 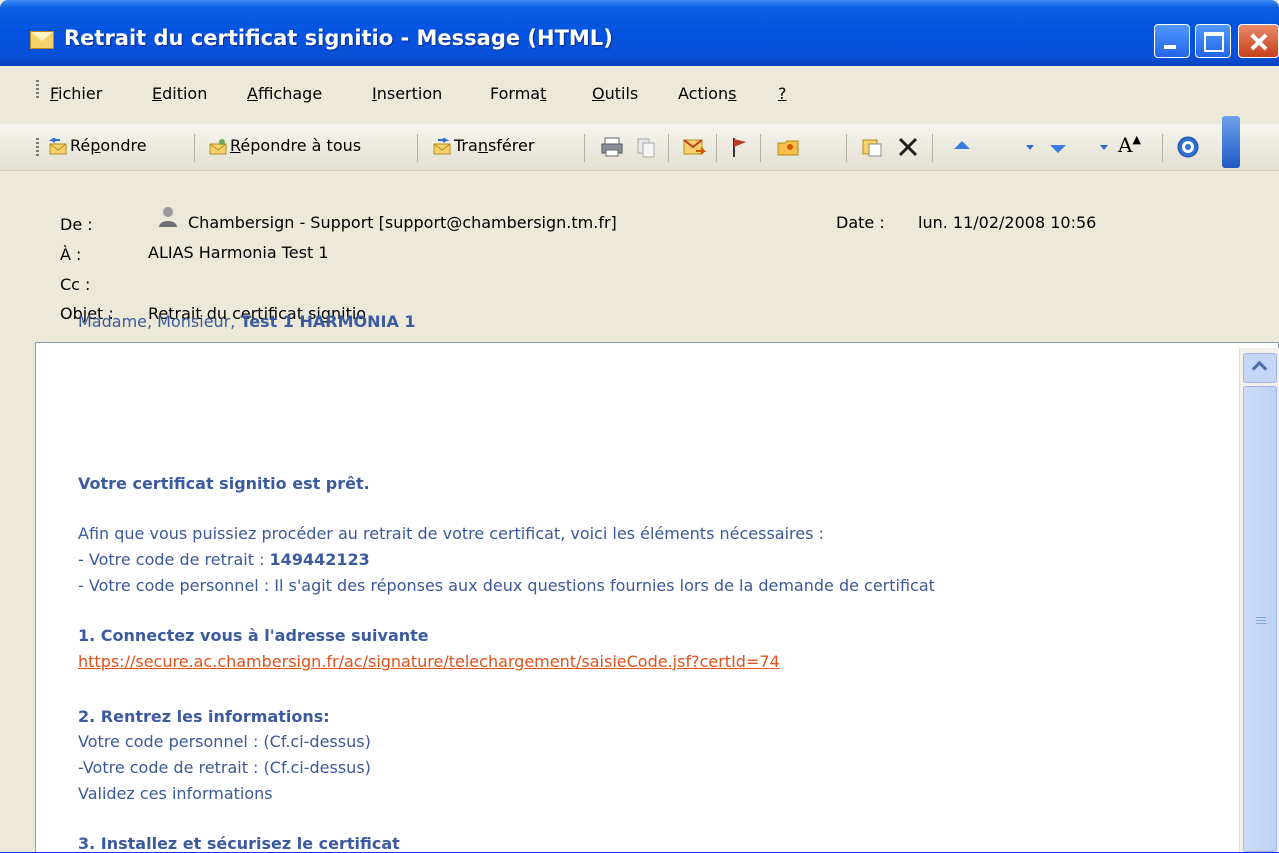 What do you see at coordinates (1260, 619) in the screenshot?
I see `scroll-thumb` at bounding box center [1260, 619].